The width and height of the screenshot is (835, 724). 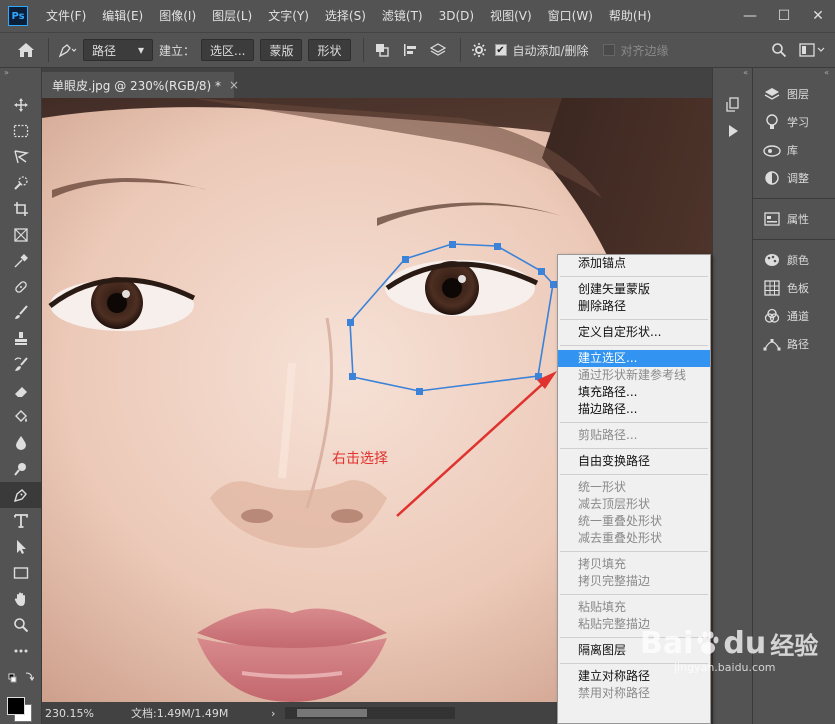 What do you see at coordinates (118, 50) in the screenshot?
I see `tool-mode-select: 路径 ▾` at bounding box center [118, 50].